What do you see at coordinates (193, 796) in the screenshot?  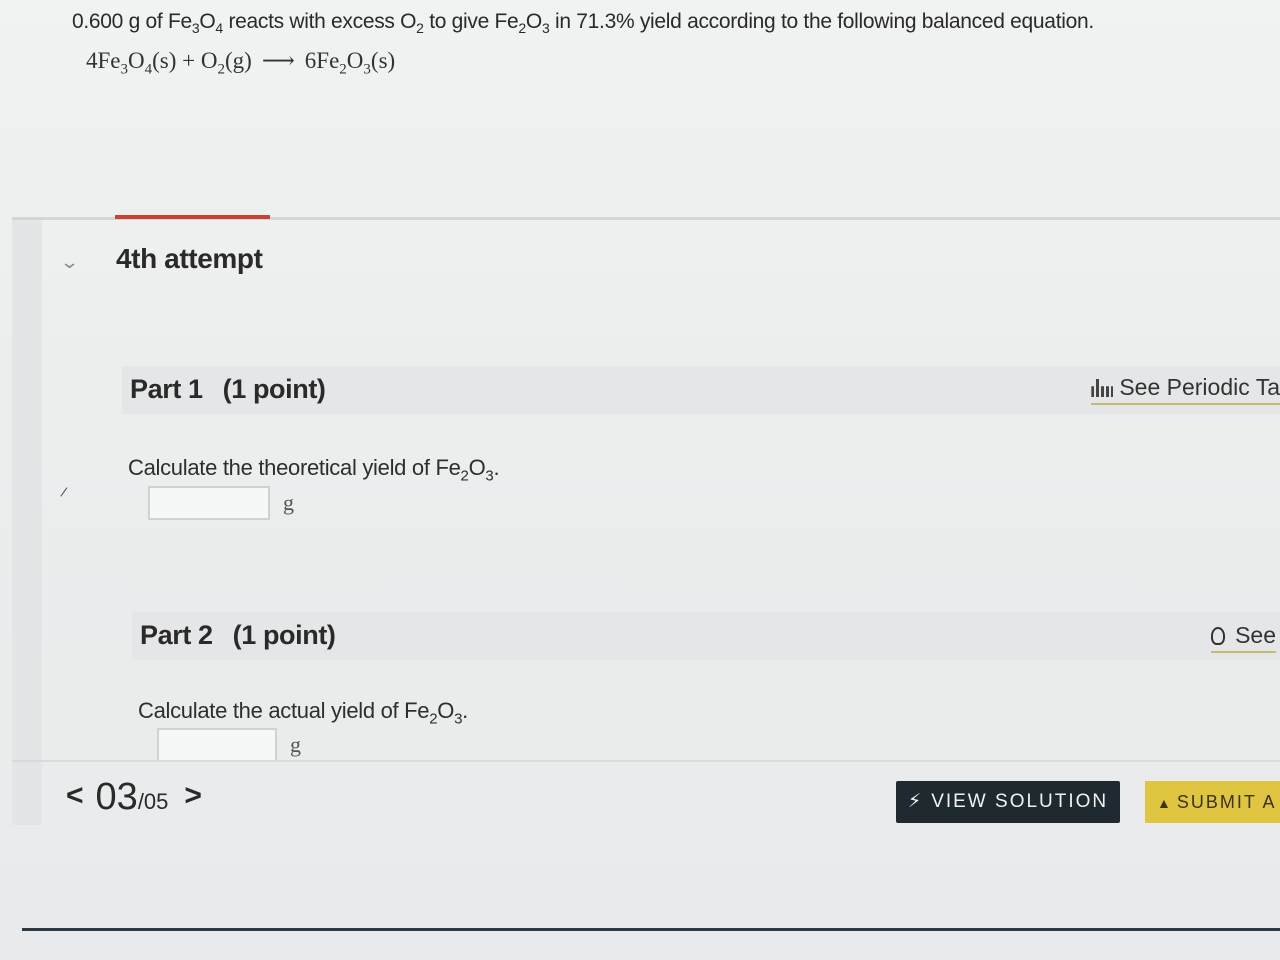 I see `chevron-right-icon: >` at bounding box center [193, 796].